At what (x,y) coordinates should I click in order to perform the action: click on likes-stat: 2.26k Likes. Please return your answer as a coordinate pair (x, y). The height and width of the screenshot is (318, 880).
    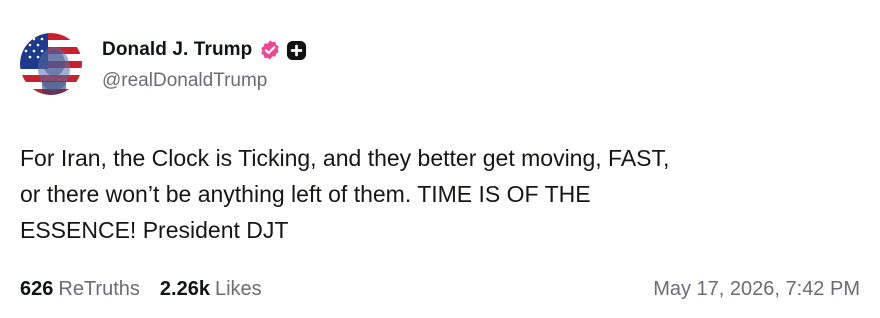
    Looking at the image, I should click on (211, 289).